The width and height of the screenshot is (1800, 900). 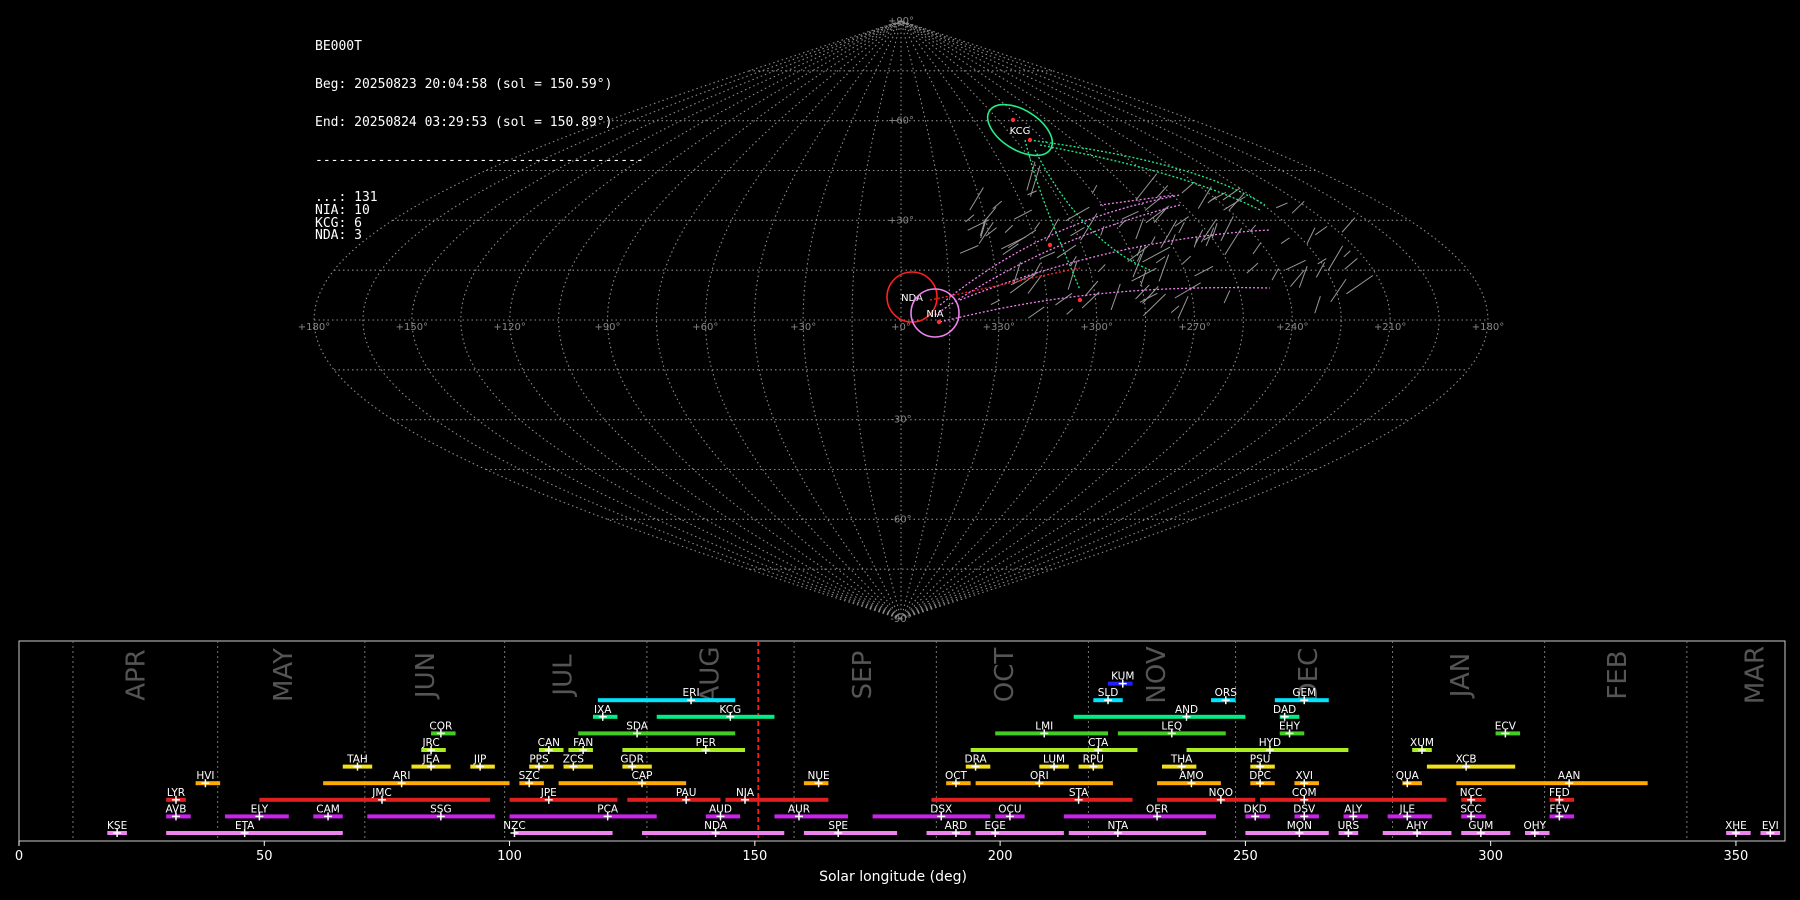 What do you see at coordinates (1270, 743) in the screenshot?
I see `shower-label: HYD` at bounding box center [1270, 743].